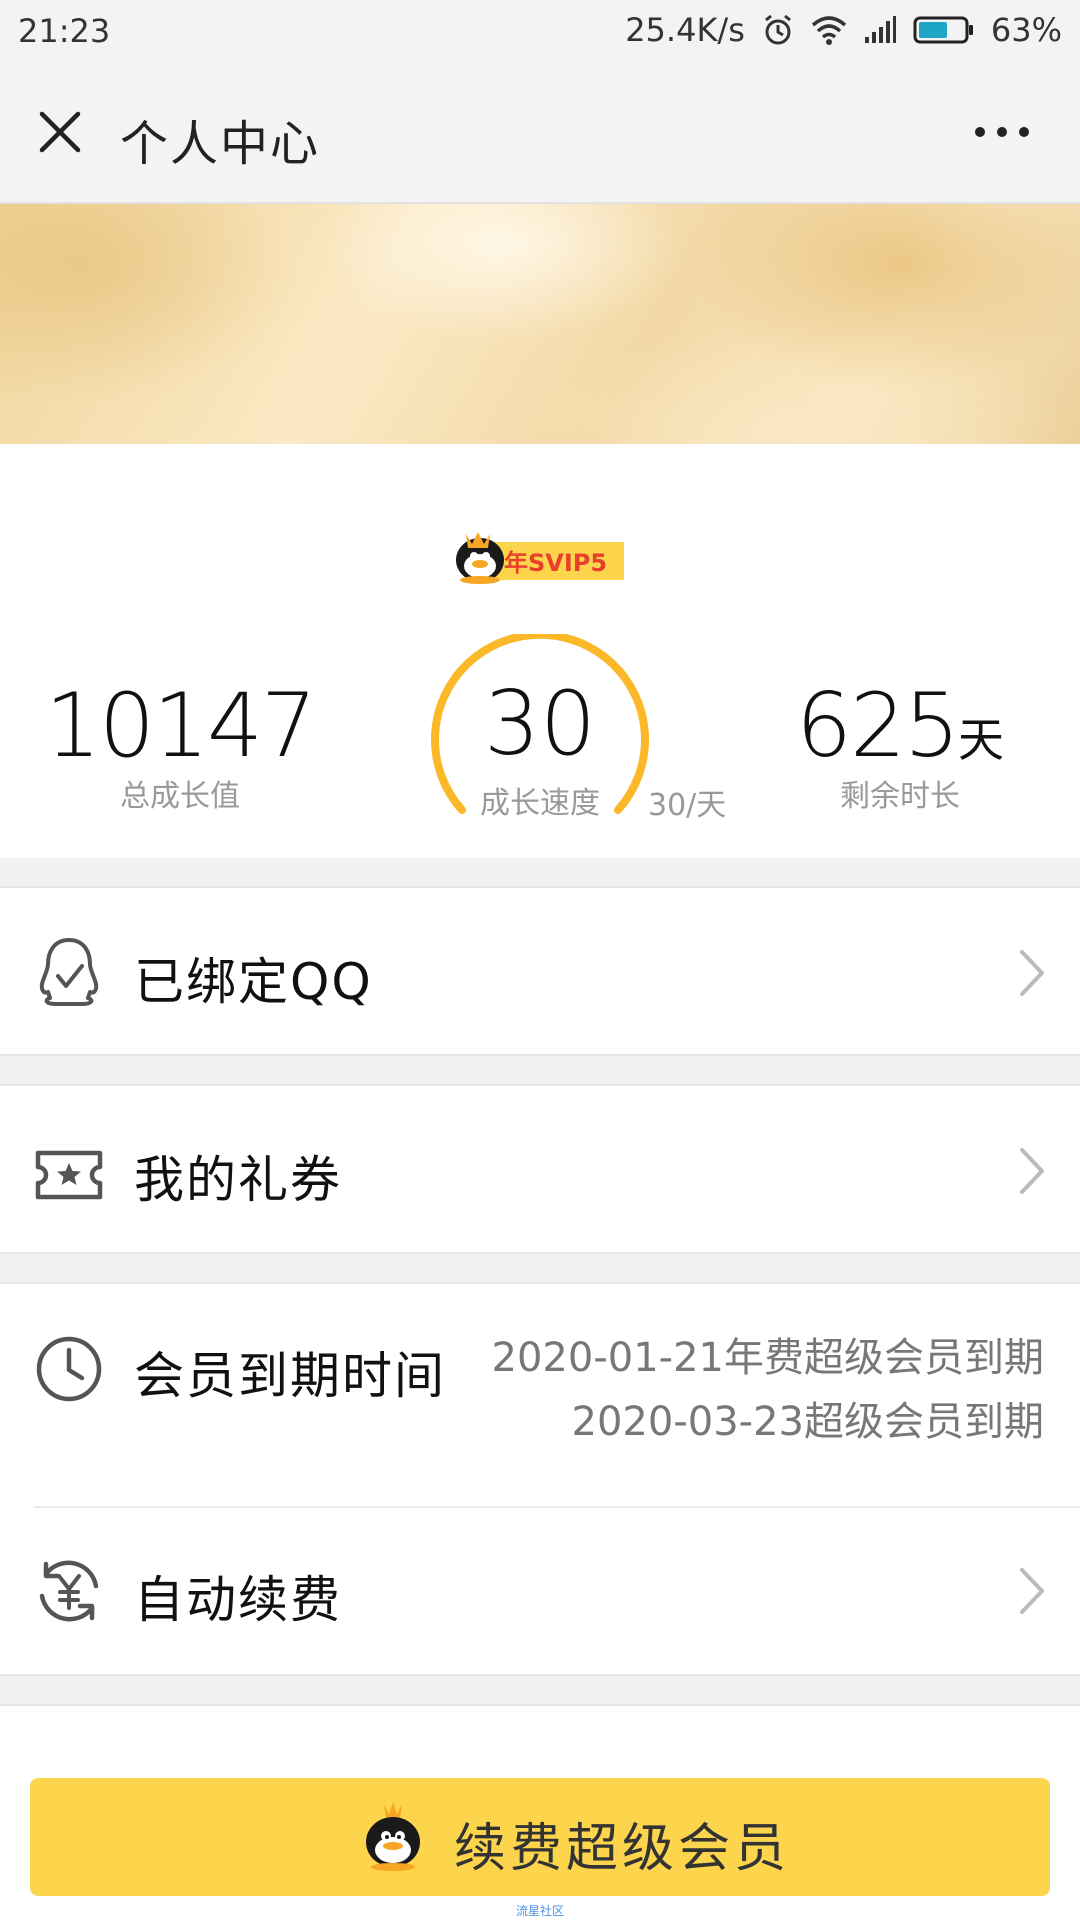  What do you see at coordinates (69, 1175) in the screenshot?
I see `ticket-star-icon` at bounding box center [69, 1175].